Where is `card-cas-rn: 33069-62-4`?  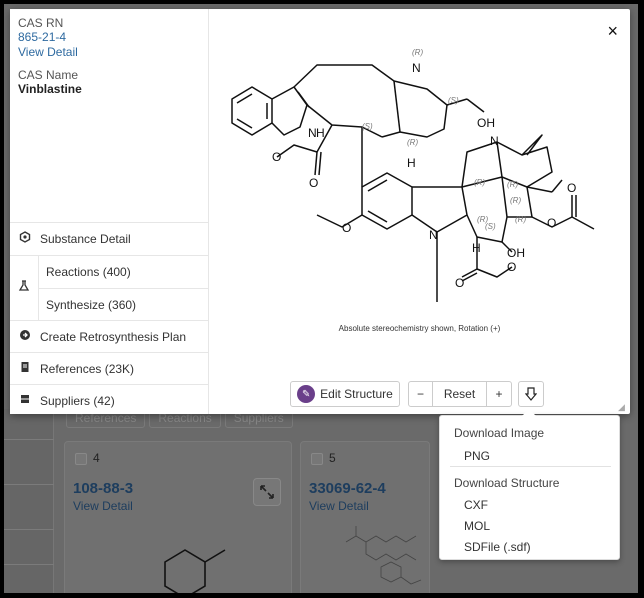
card-cas-rn: 33069-62-4 is located at coordinates (347, 488).